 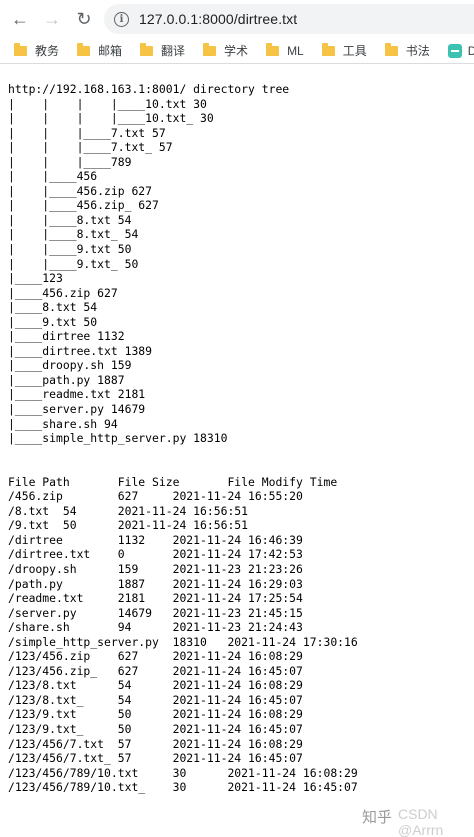 I want to click on back-arrow-icon: ←, so click(x=20, y=19).